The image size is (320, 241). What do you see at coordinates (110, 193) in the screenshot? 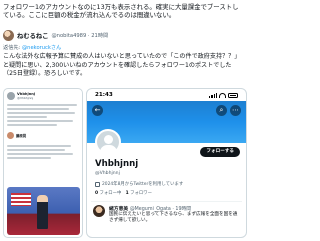
I see `following-label: フォロー中` at bounding box center [110, 193].